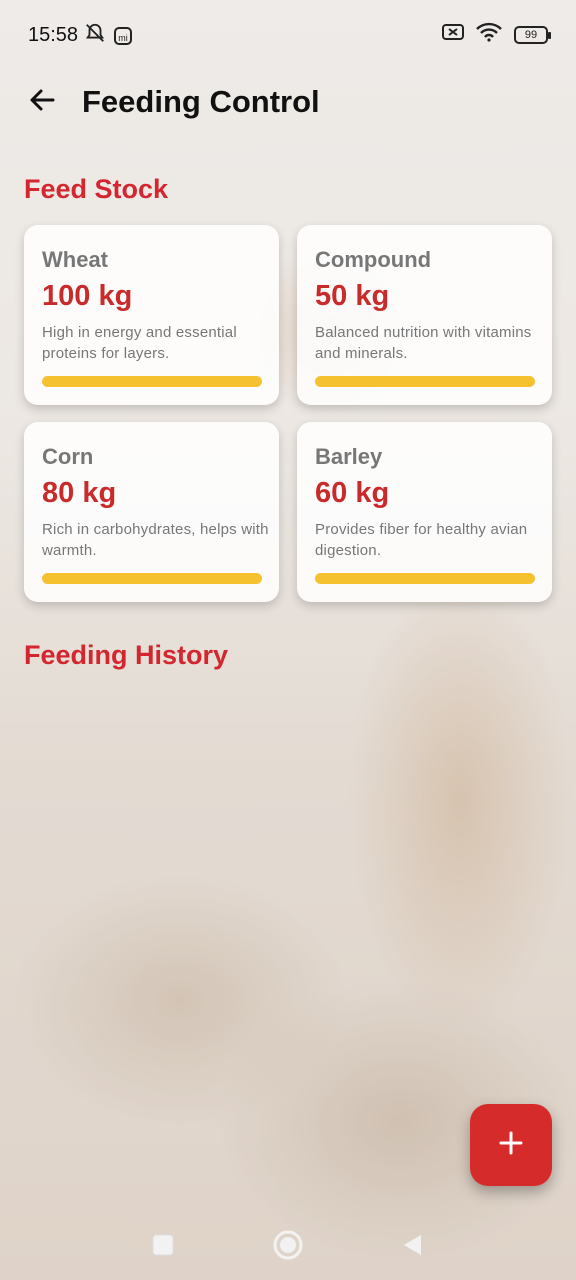 The image size is (576, 1280). I want to click on feed-amount: 80 kg, so click(79, 493).